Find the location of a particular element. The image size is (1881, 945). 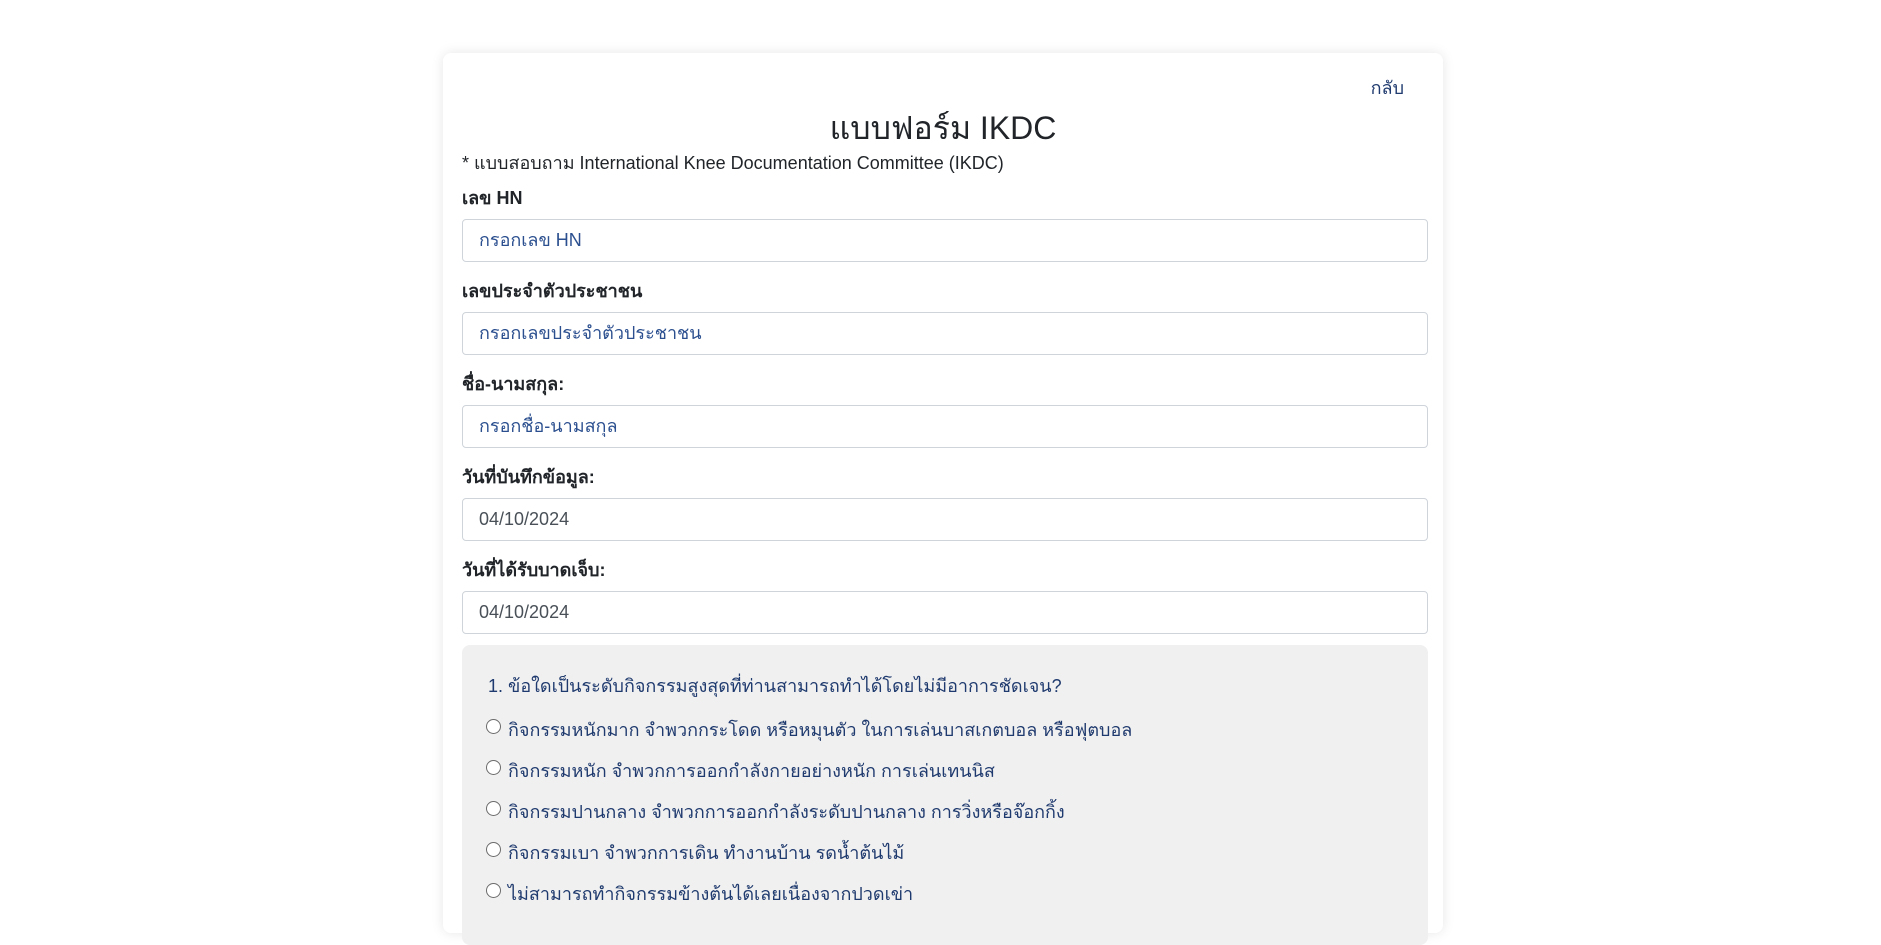

record-date-field-group: วันที่บันทึกข้อมูล: is located at coordinates (945, 501).